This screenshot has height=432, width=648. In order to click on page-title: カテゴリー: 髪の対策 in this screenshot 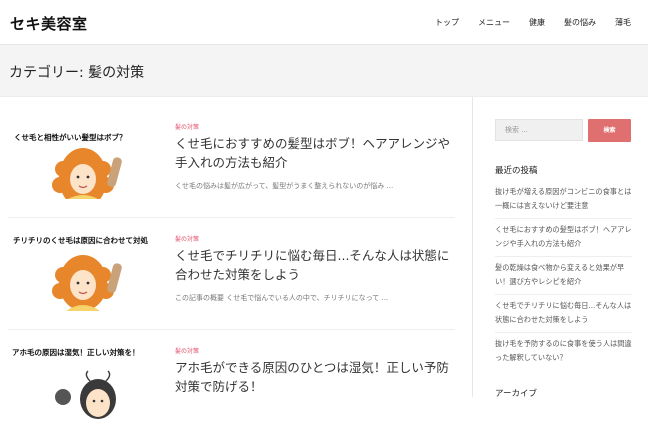, I will do `click(77, 73)`.